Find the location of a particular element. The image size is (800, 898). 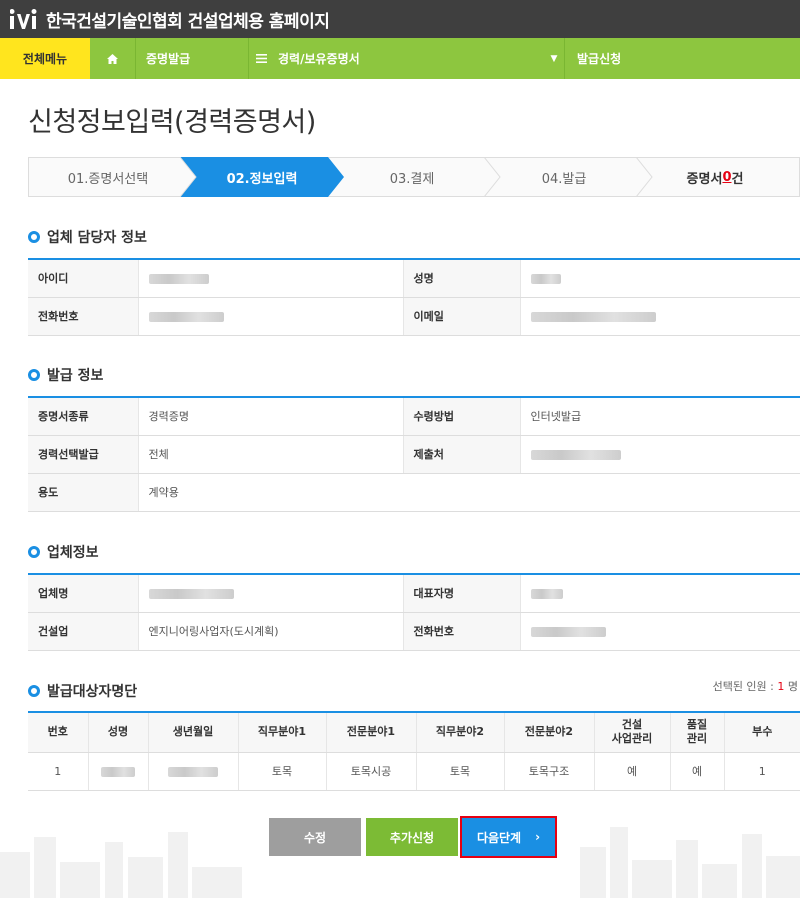

row-birth is located at coordinates (193, 771).